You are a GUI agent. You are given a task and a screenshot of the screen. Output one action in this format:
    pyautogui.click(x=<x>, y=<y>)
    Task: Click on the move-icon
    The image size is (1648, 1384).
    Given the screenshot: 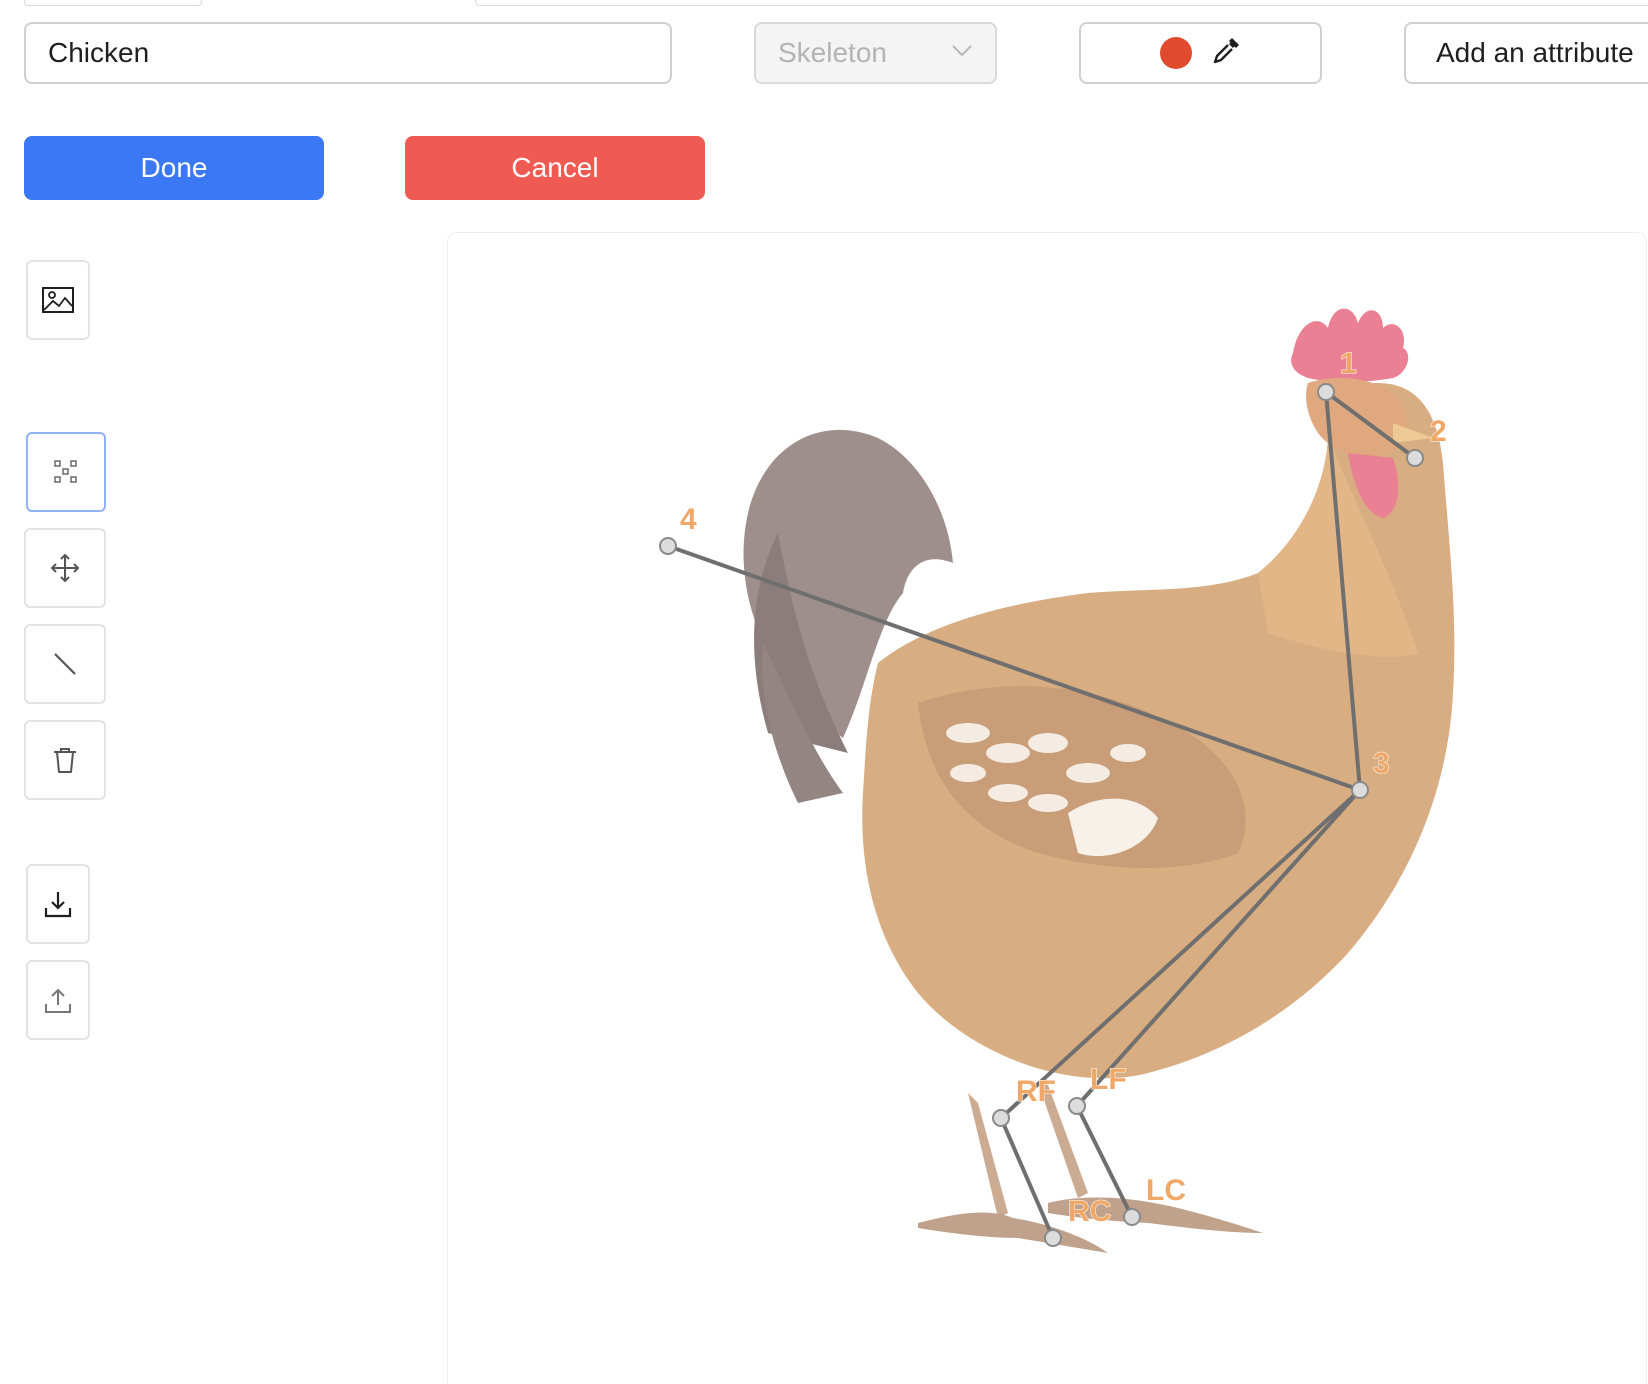 What is the action you would take?
    pyautogui.click(x=65, y=568)
    